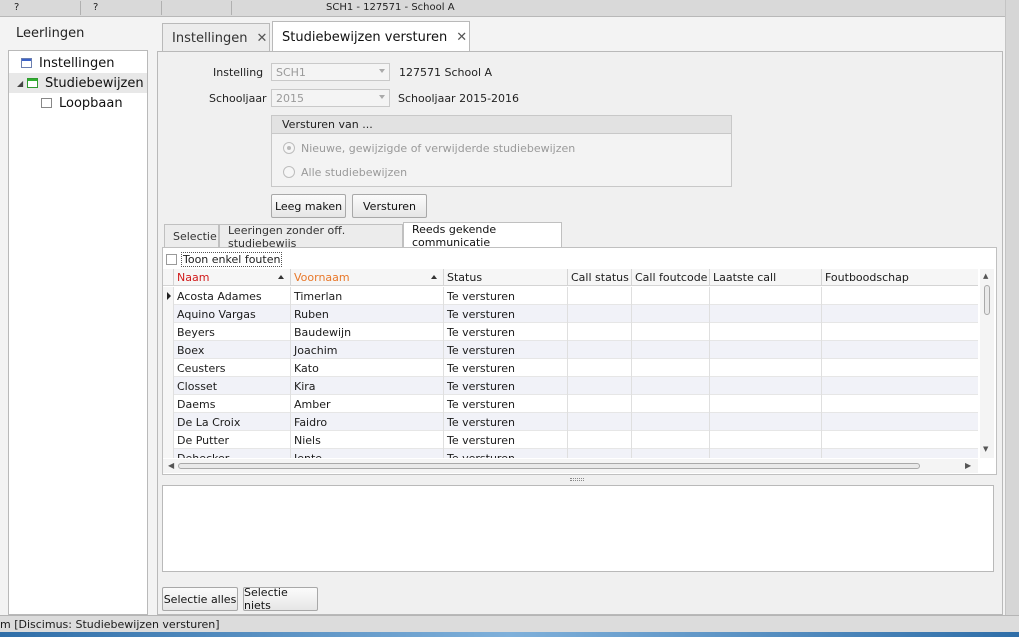 This screenshot has width=1019, height=637. What do you see at coordinates (577, 479) in the screenshot?
I see `splitter-grip` at bounding box center [577, 479].